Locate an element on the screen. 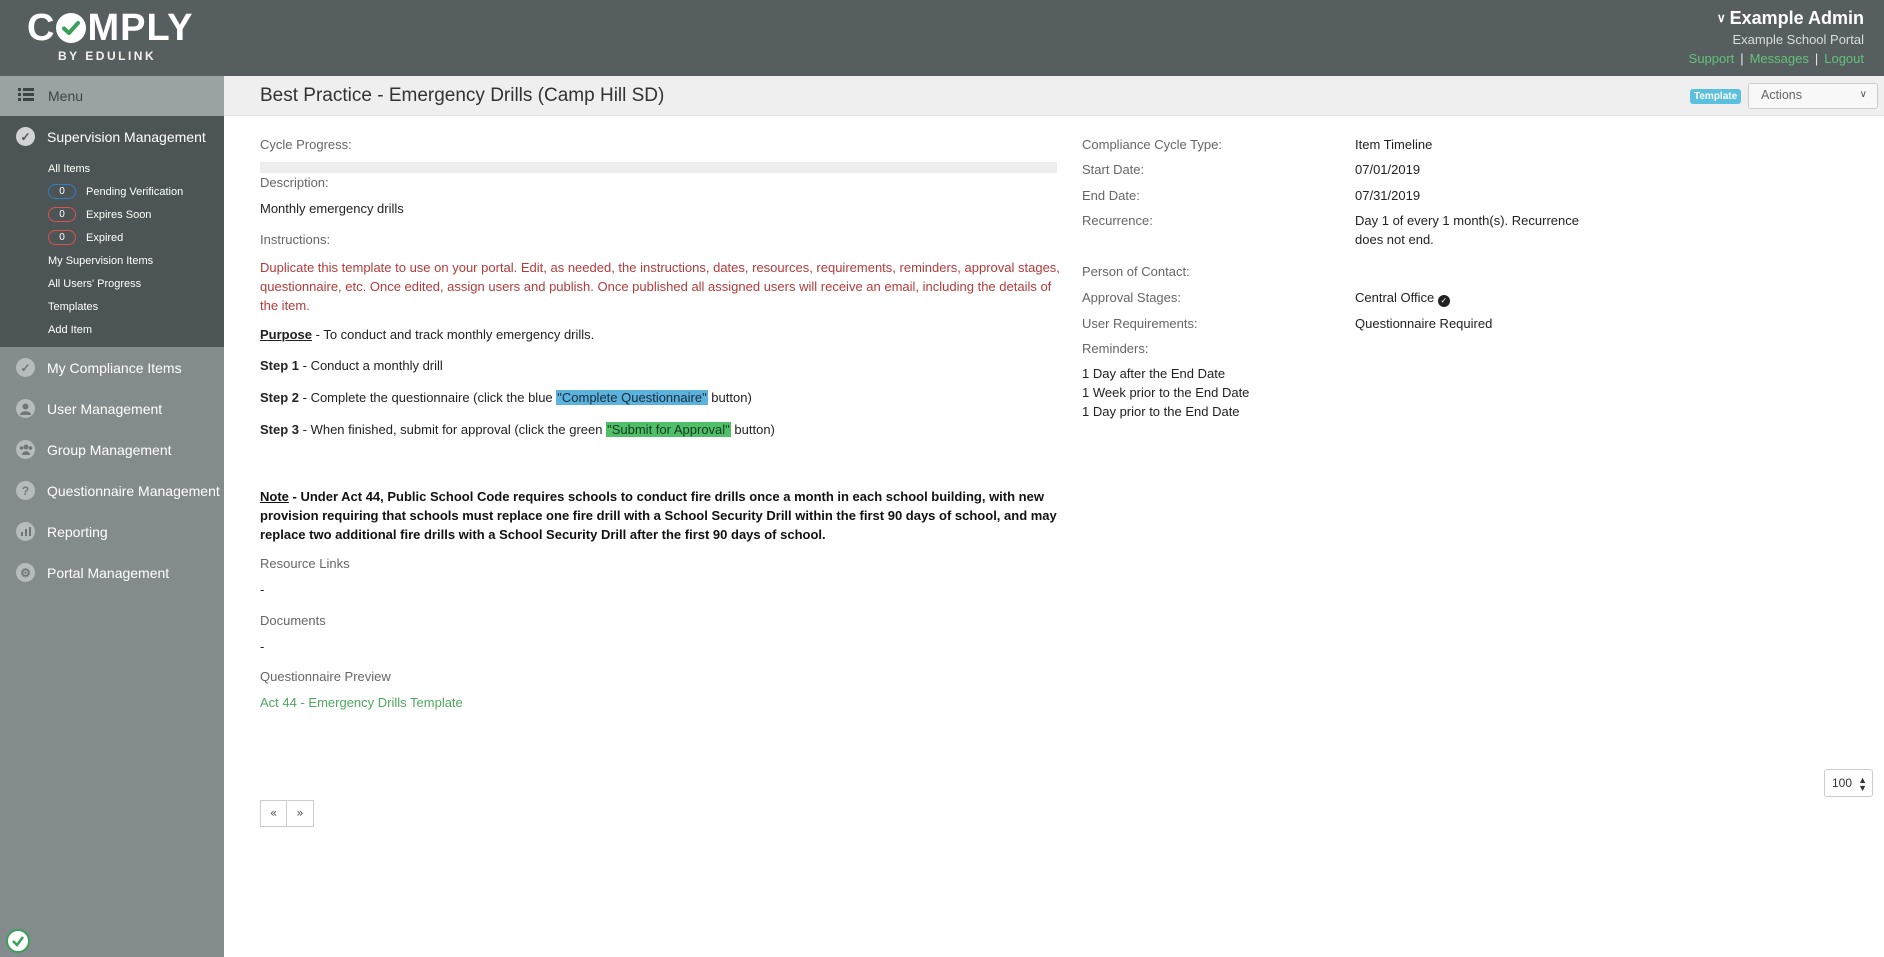 The height and width of the screenshot is (957, 1884). next-page-button: » is located at coordinates (300, 813).